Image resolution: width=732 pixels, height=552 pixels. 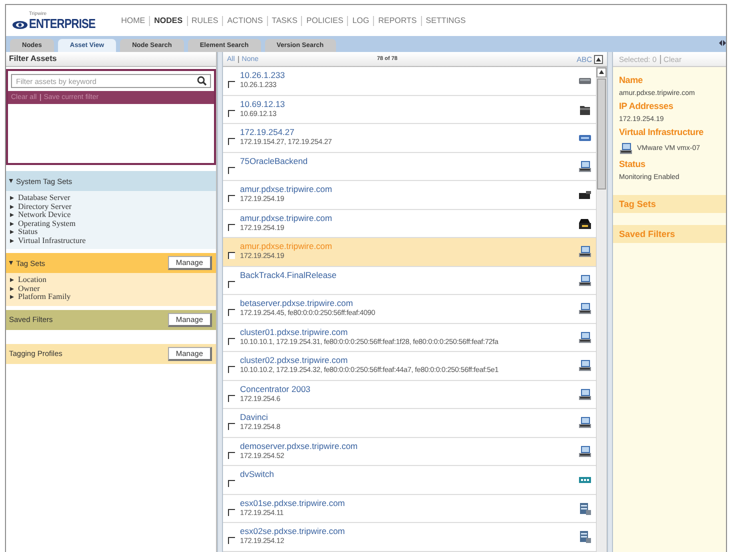 I want to click on tag-set-item: Status, so click(x=28, y=232).